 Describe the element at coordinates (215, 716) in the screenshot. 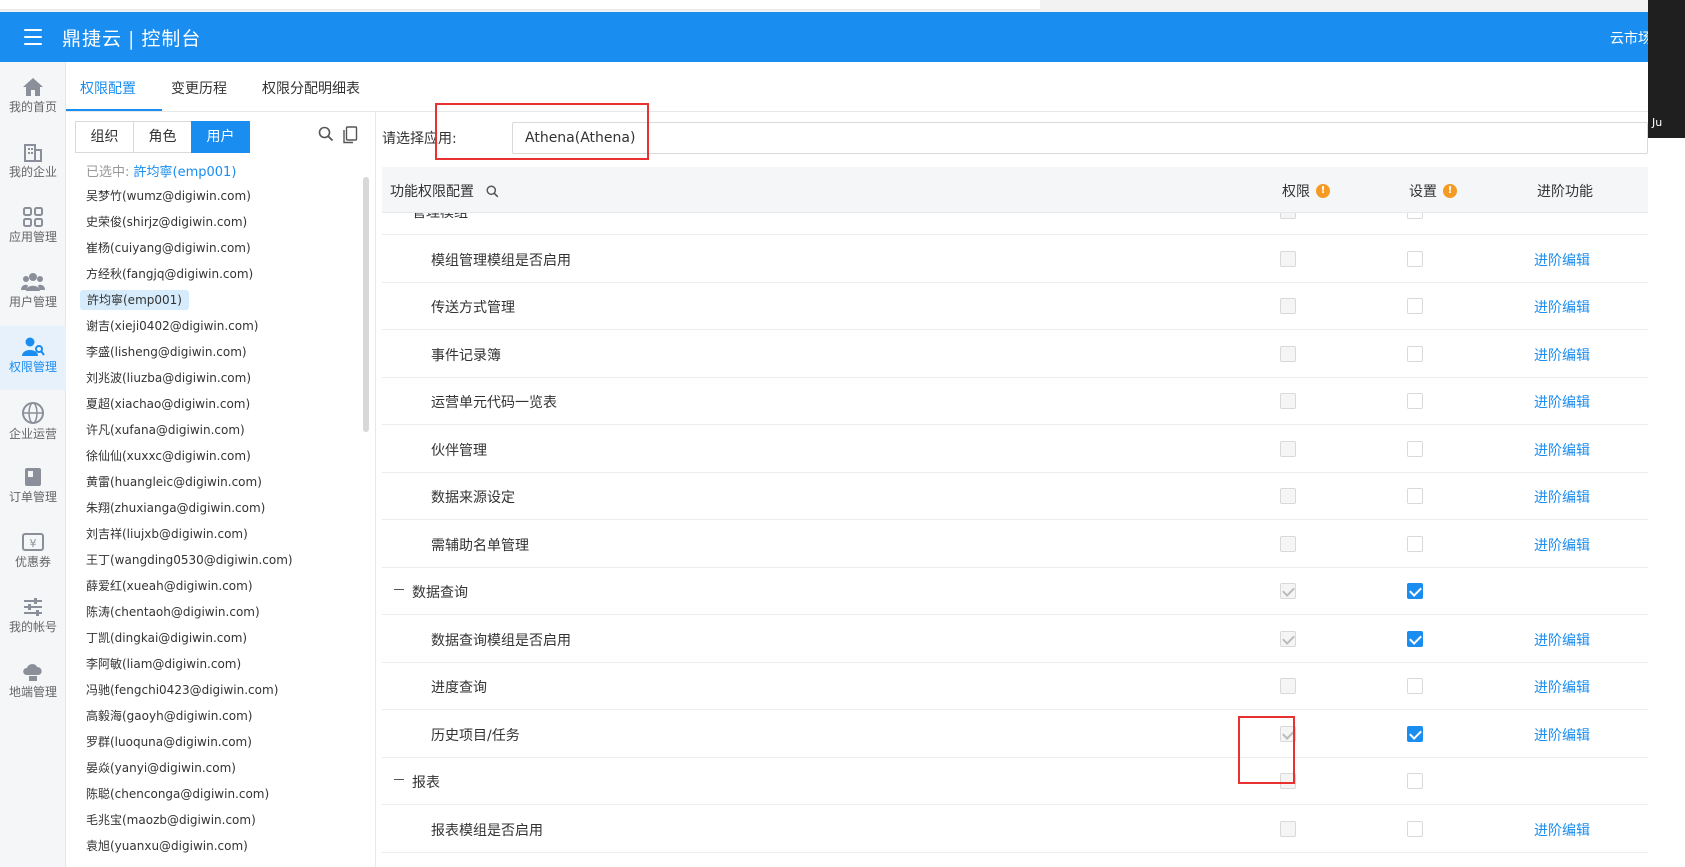

I see `user-list-item: 高毅海(gaoyh@digiwin.com)` at that location.